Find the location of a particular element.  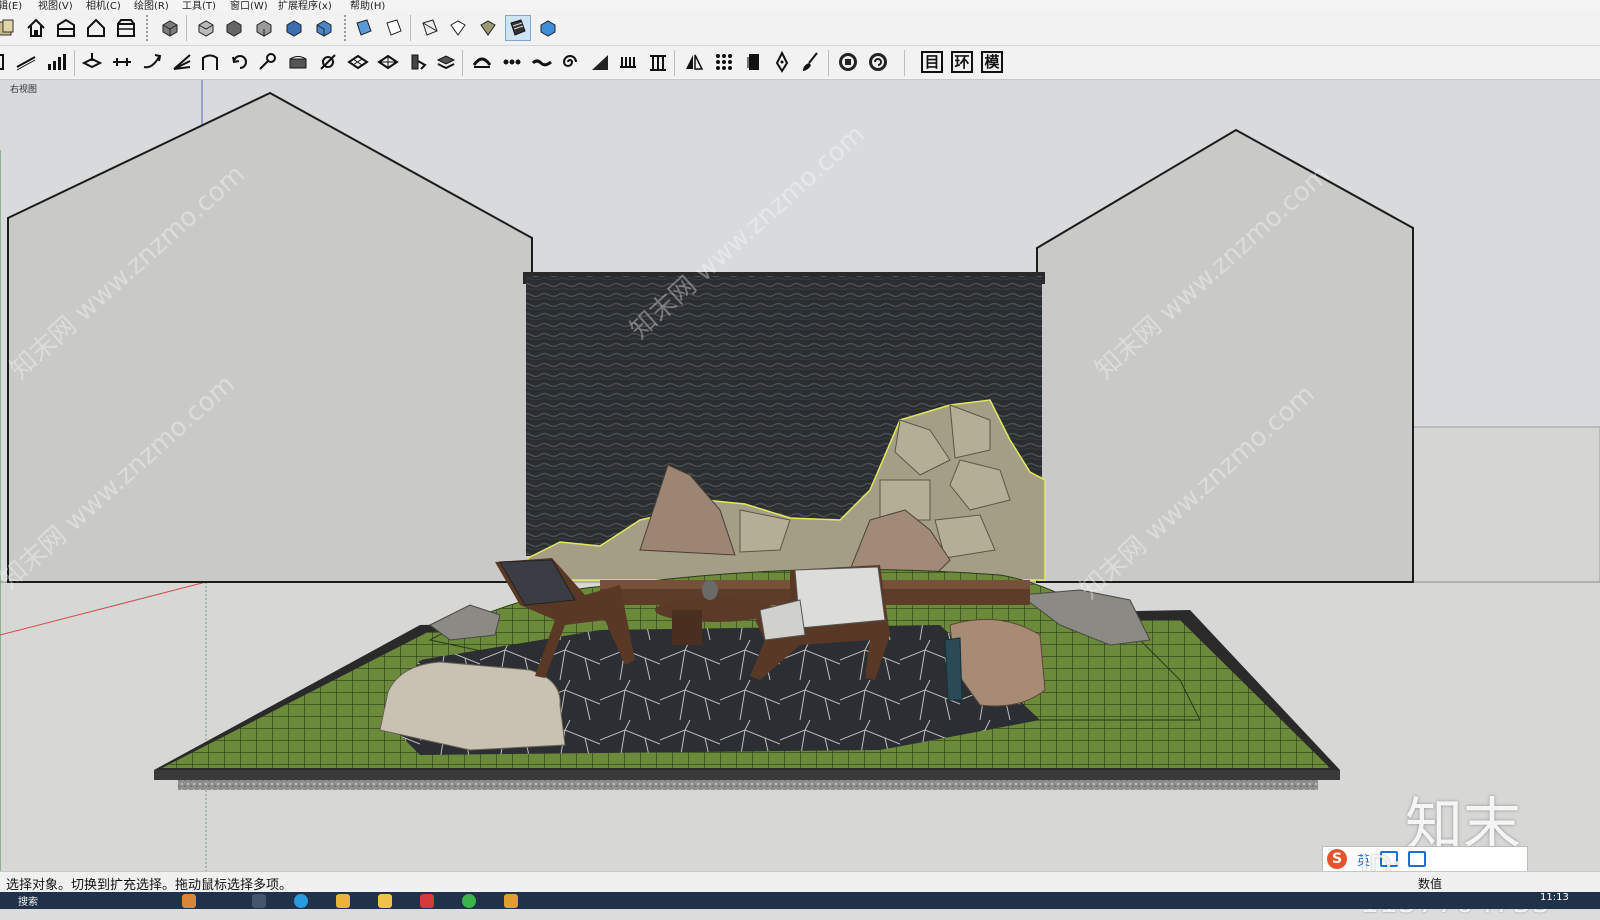

shaded-textures-icon is located at coordinates (488, 28).